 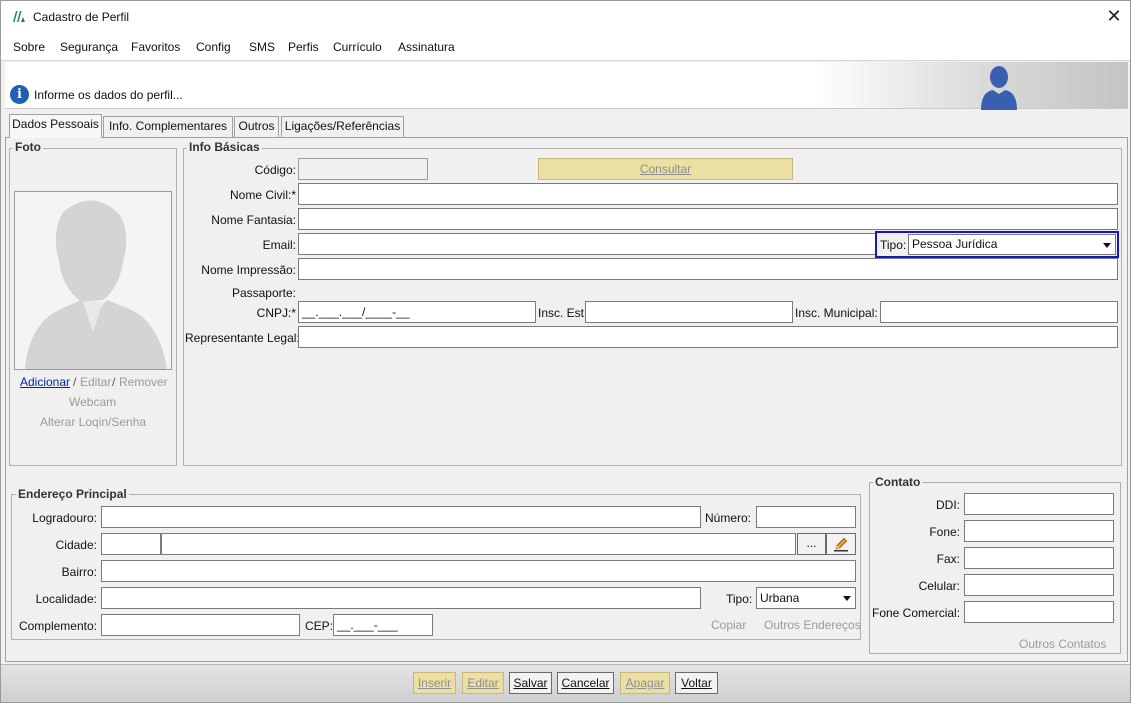 What do you see at coordinates (319, 626) in the screenshot?
I see `cep-label: CEP:` at bounding box center [319, 626].